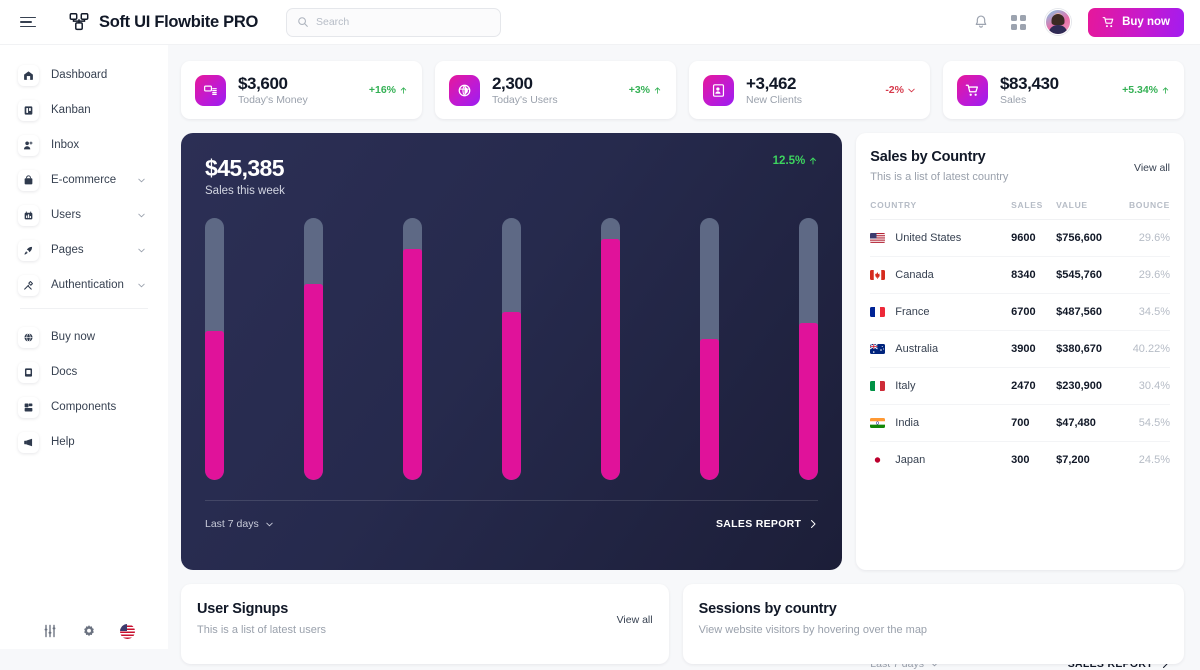  What do you see at coordinates (84, 442) in the screenshot?
I see `sidebar-item-help: Help` at bounding box center [84, 442].